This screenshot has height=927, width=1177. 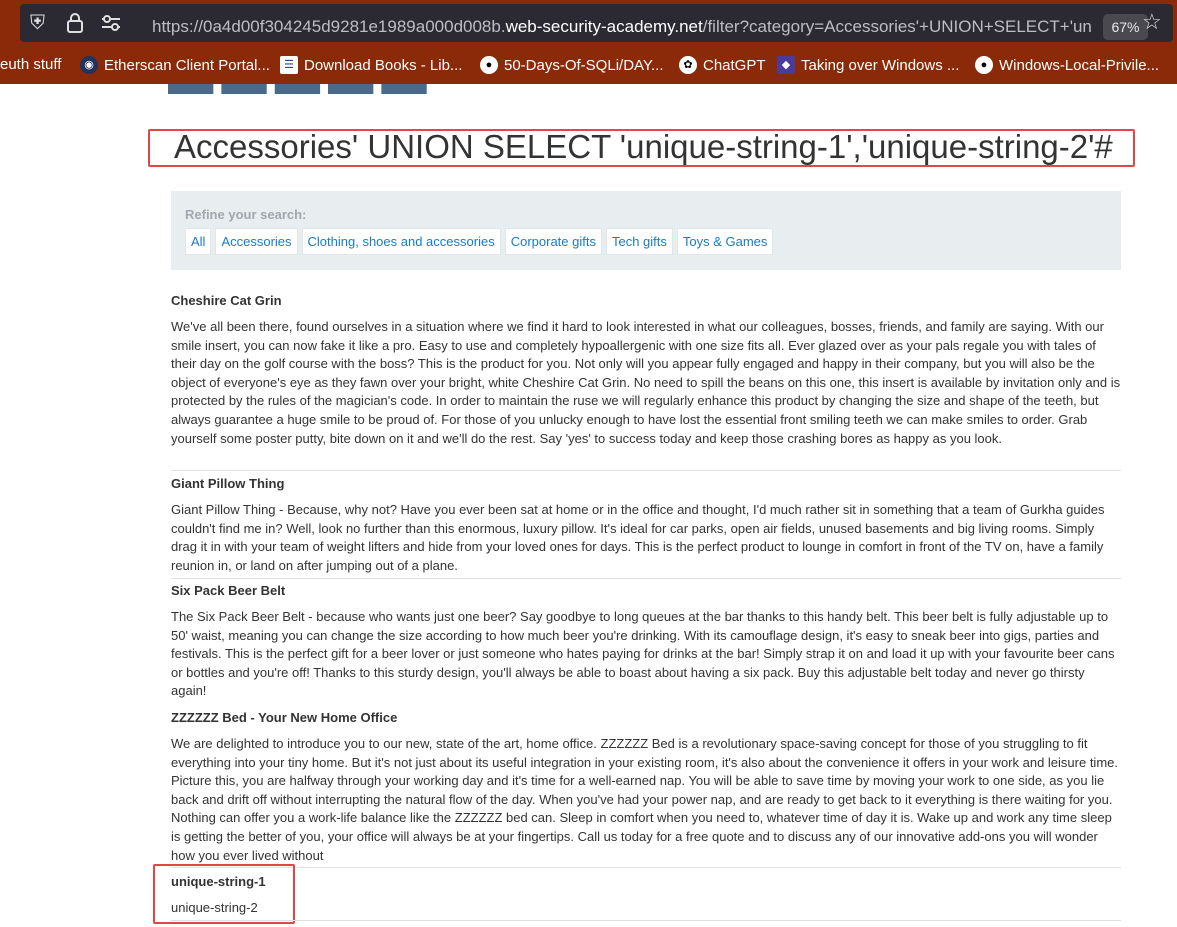 What do you see at coordinates (246, 214) in the screenshot?
I see `refine-label: Refine your search:` at bounding box center [246, 214].